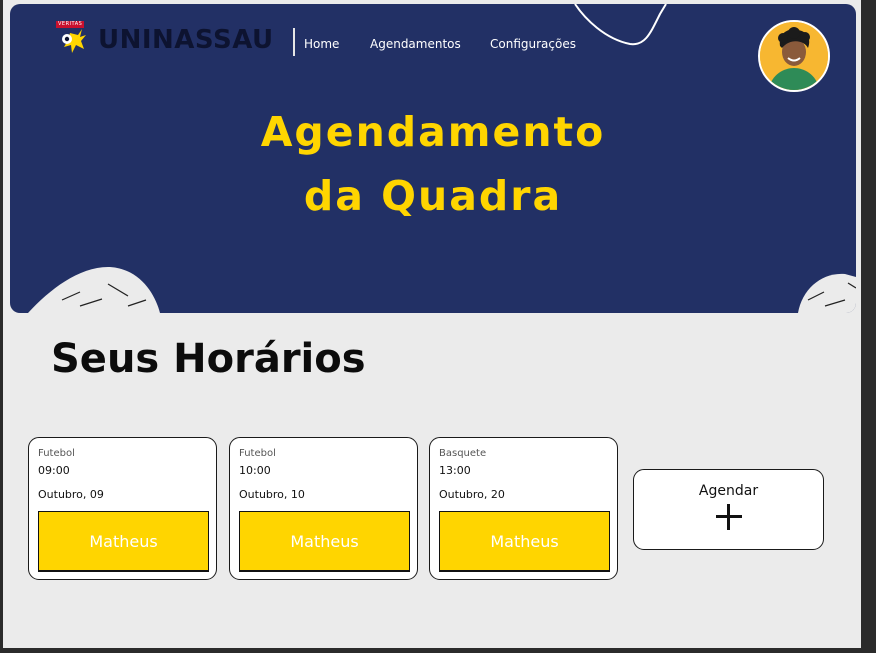  I want to click on plus-icon, so click(729, 517).